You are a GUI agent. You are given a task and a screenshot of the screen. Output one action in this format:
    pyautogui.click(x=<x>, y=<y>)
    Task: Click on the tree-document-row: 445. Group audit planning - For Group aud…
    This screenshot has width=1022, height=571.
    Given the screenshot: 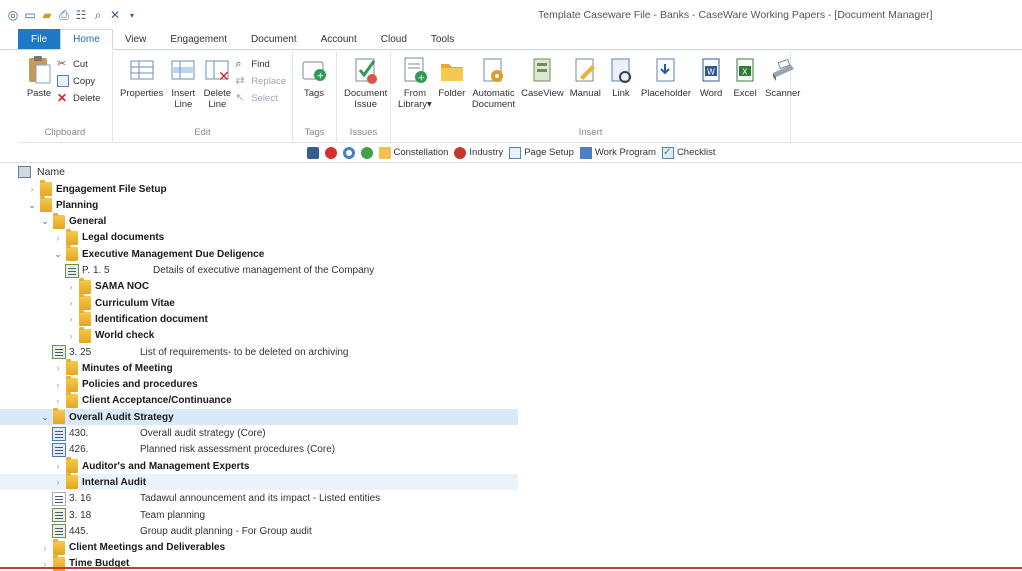 What is the action you would take?
    pyautogui.click(x=156, y=531)
    